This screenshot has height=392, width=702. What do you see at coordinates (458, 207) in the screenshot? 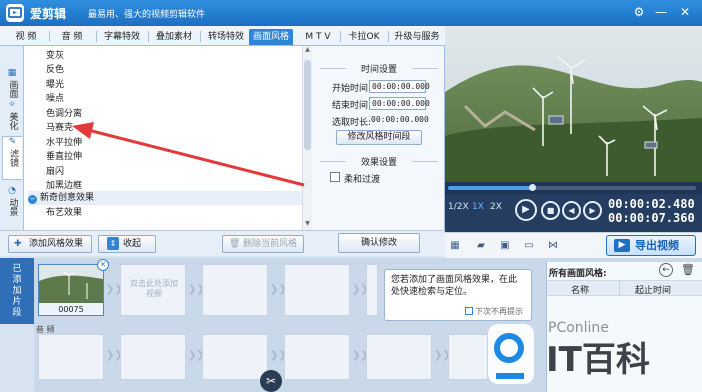
I see `speed-half-button: 1/2X` at bounding box center [458, 207].